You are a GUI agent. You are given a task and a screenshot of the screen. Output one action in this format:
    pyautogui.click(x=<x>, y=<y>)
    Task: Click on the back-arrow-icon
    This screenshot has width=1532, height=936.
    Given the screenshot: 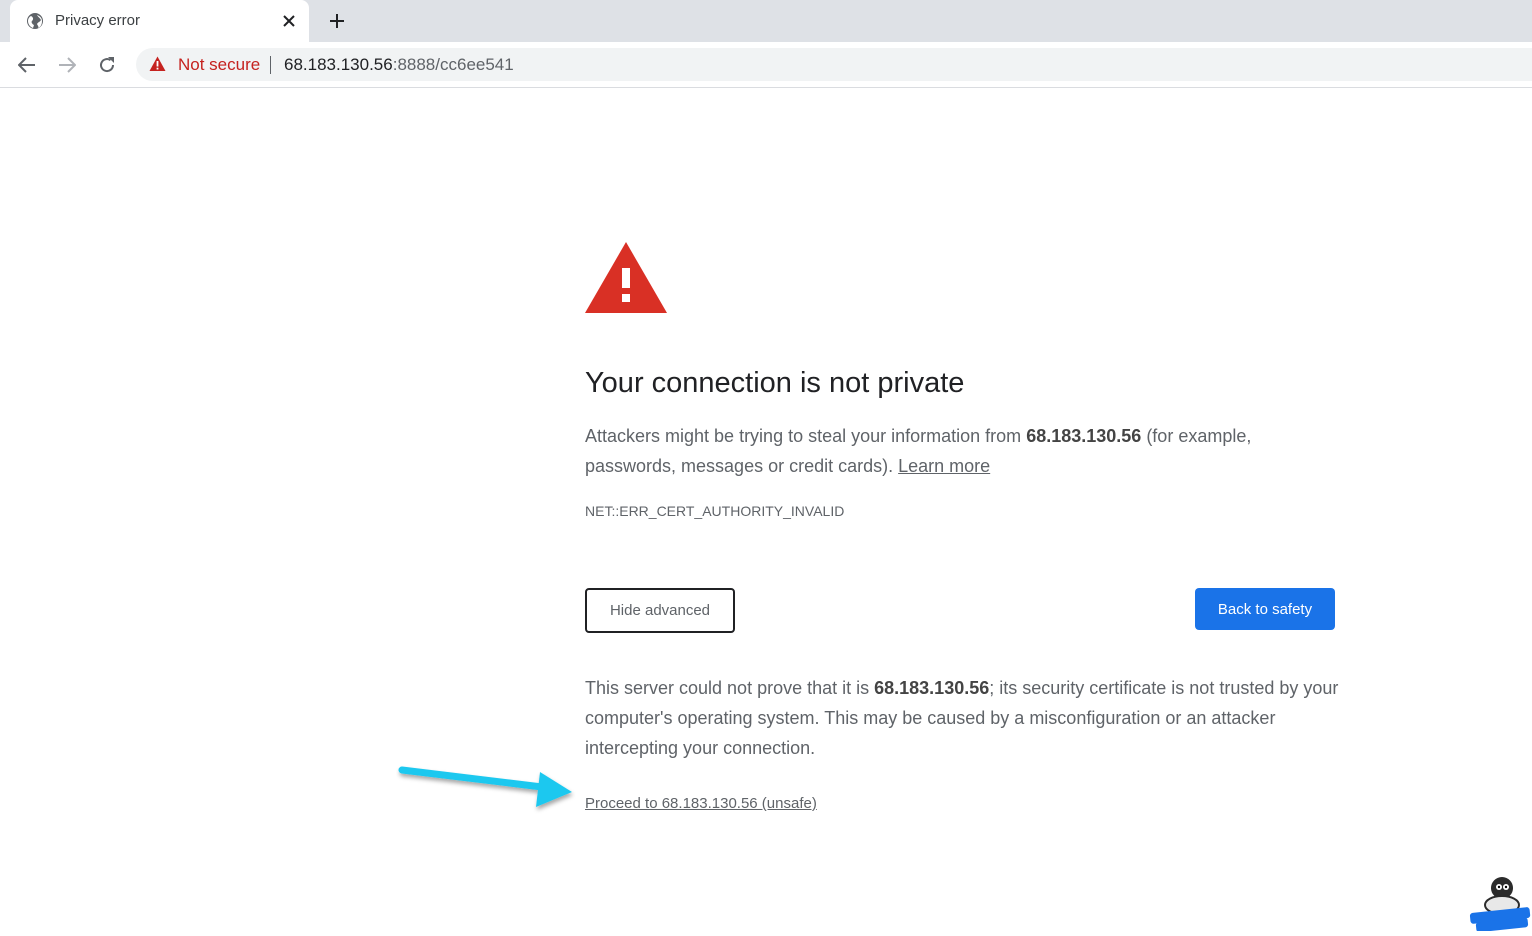 What is the action you would take?
    pyautogui.click(x=27, y=65)
    